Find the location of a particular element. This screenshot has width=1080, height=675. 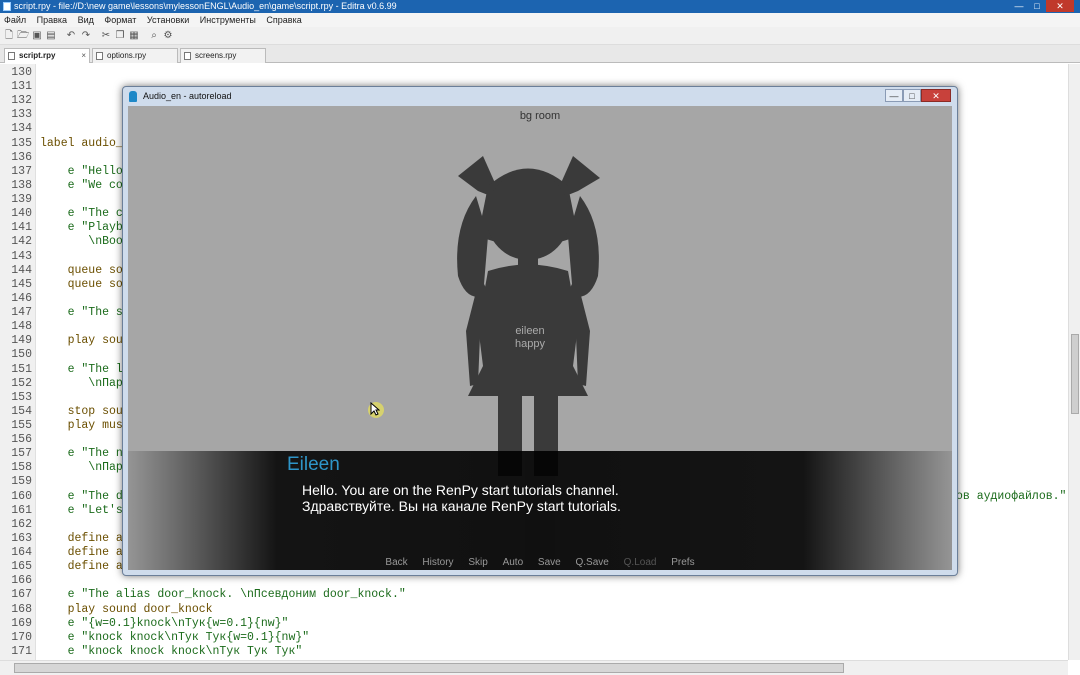

menu-settings: Установки is located at coordinates (168, 20).